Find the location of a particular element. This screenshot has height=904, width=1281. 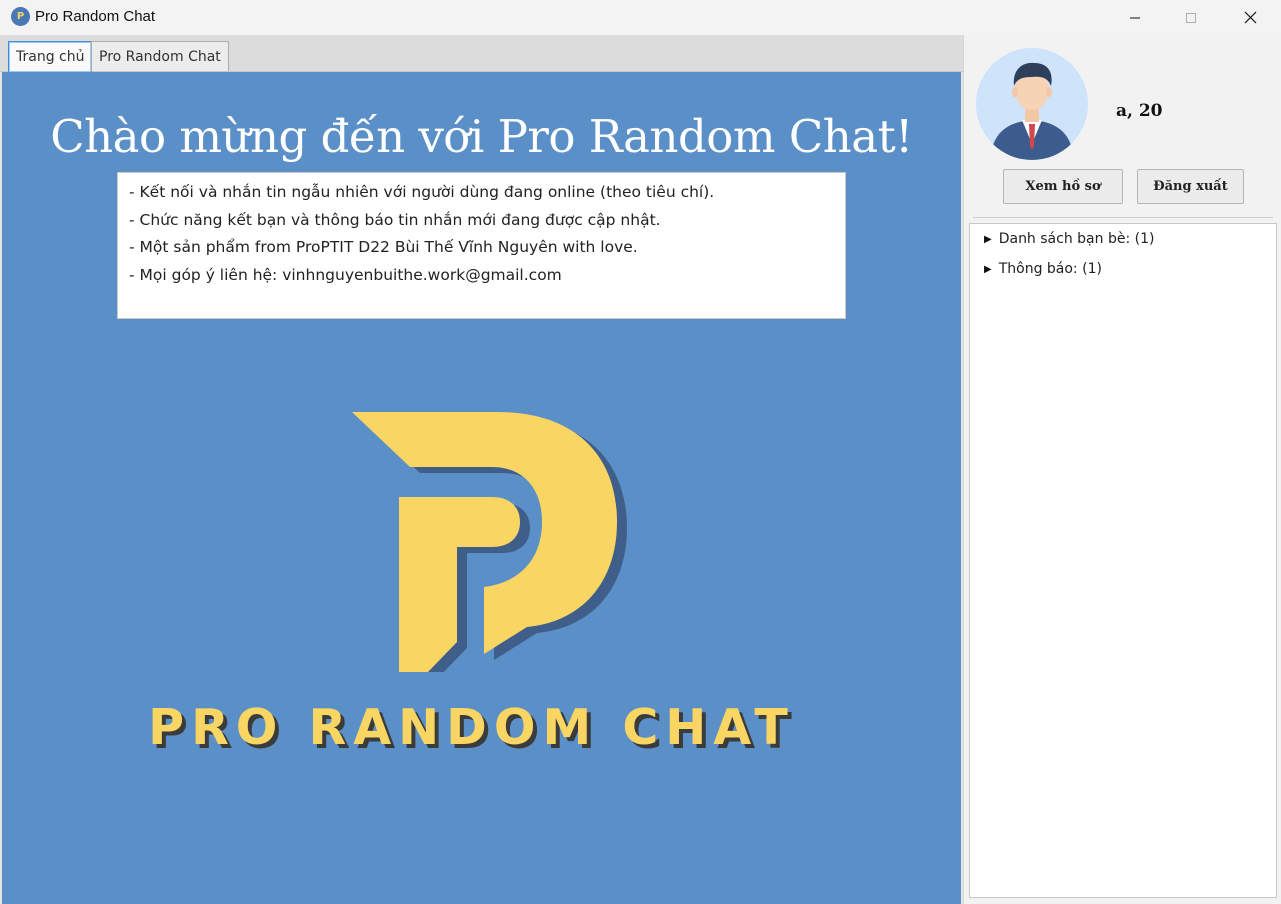

tab-random-chat: Pro Random Chat is located at coordinates (160, 56).